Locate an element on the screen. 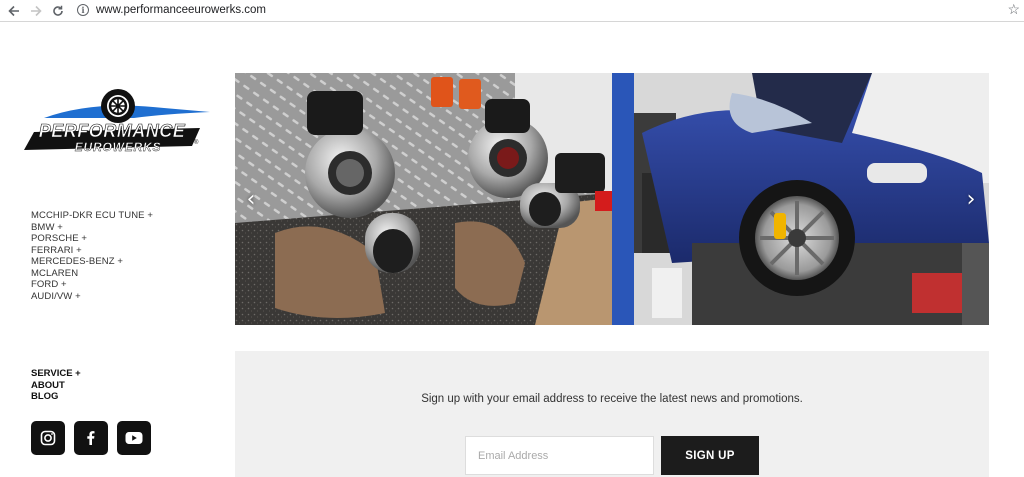 The image size is (1024, 477). instagram-button is located at coordinates (48, 438).